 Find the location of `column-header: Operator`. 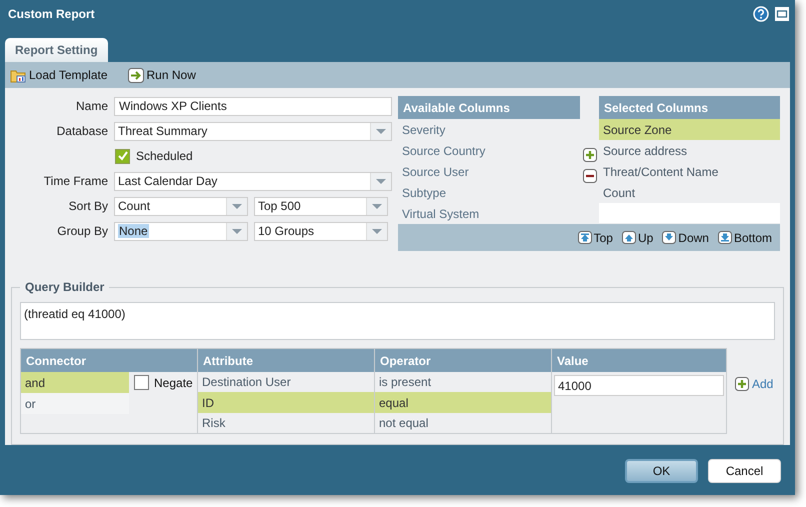

column-header: Operator is located at coordinates (463, 360).